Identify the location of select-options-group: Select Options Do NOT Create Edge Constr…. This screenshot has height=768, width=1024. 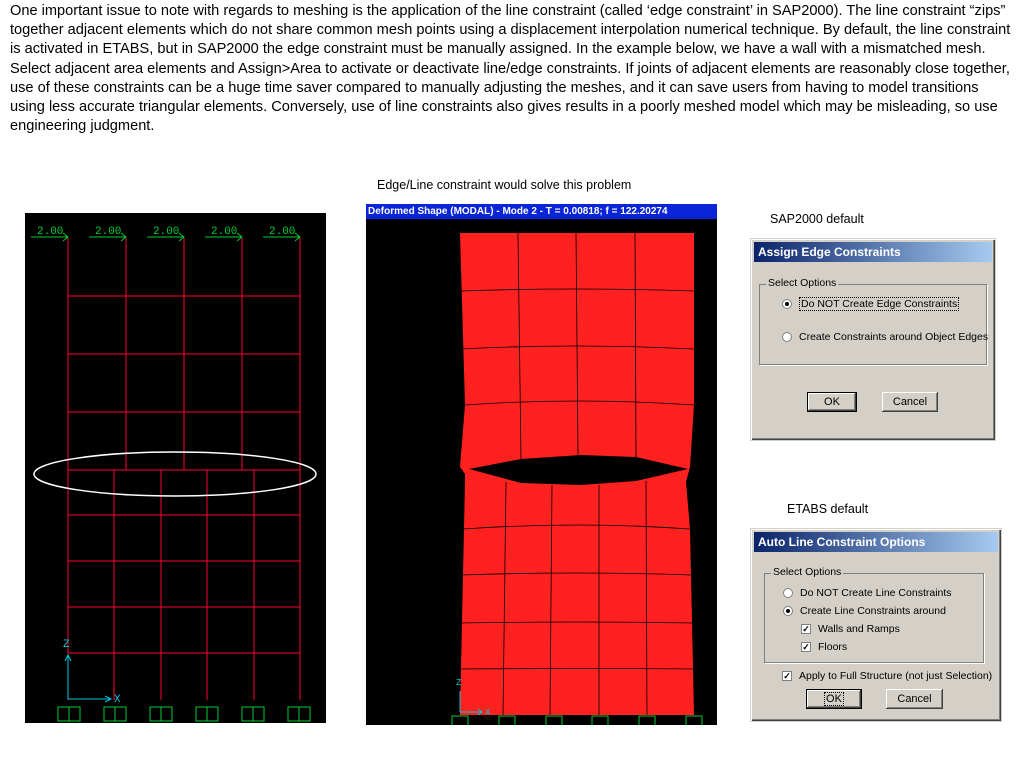
(873, 321).